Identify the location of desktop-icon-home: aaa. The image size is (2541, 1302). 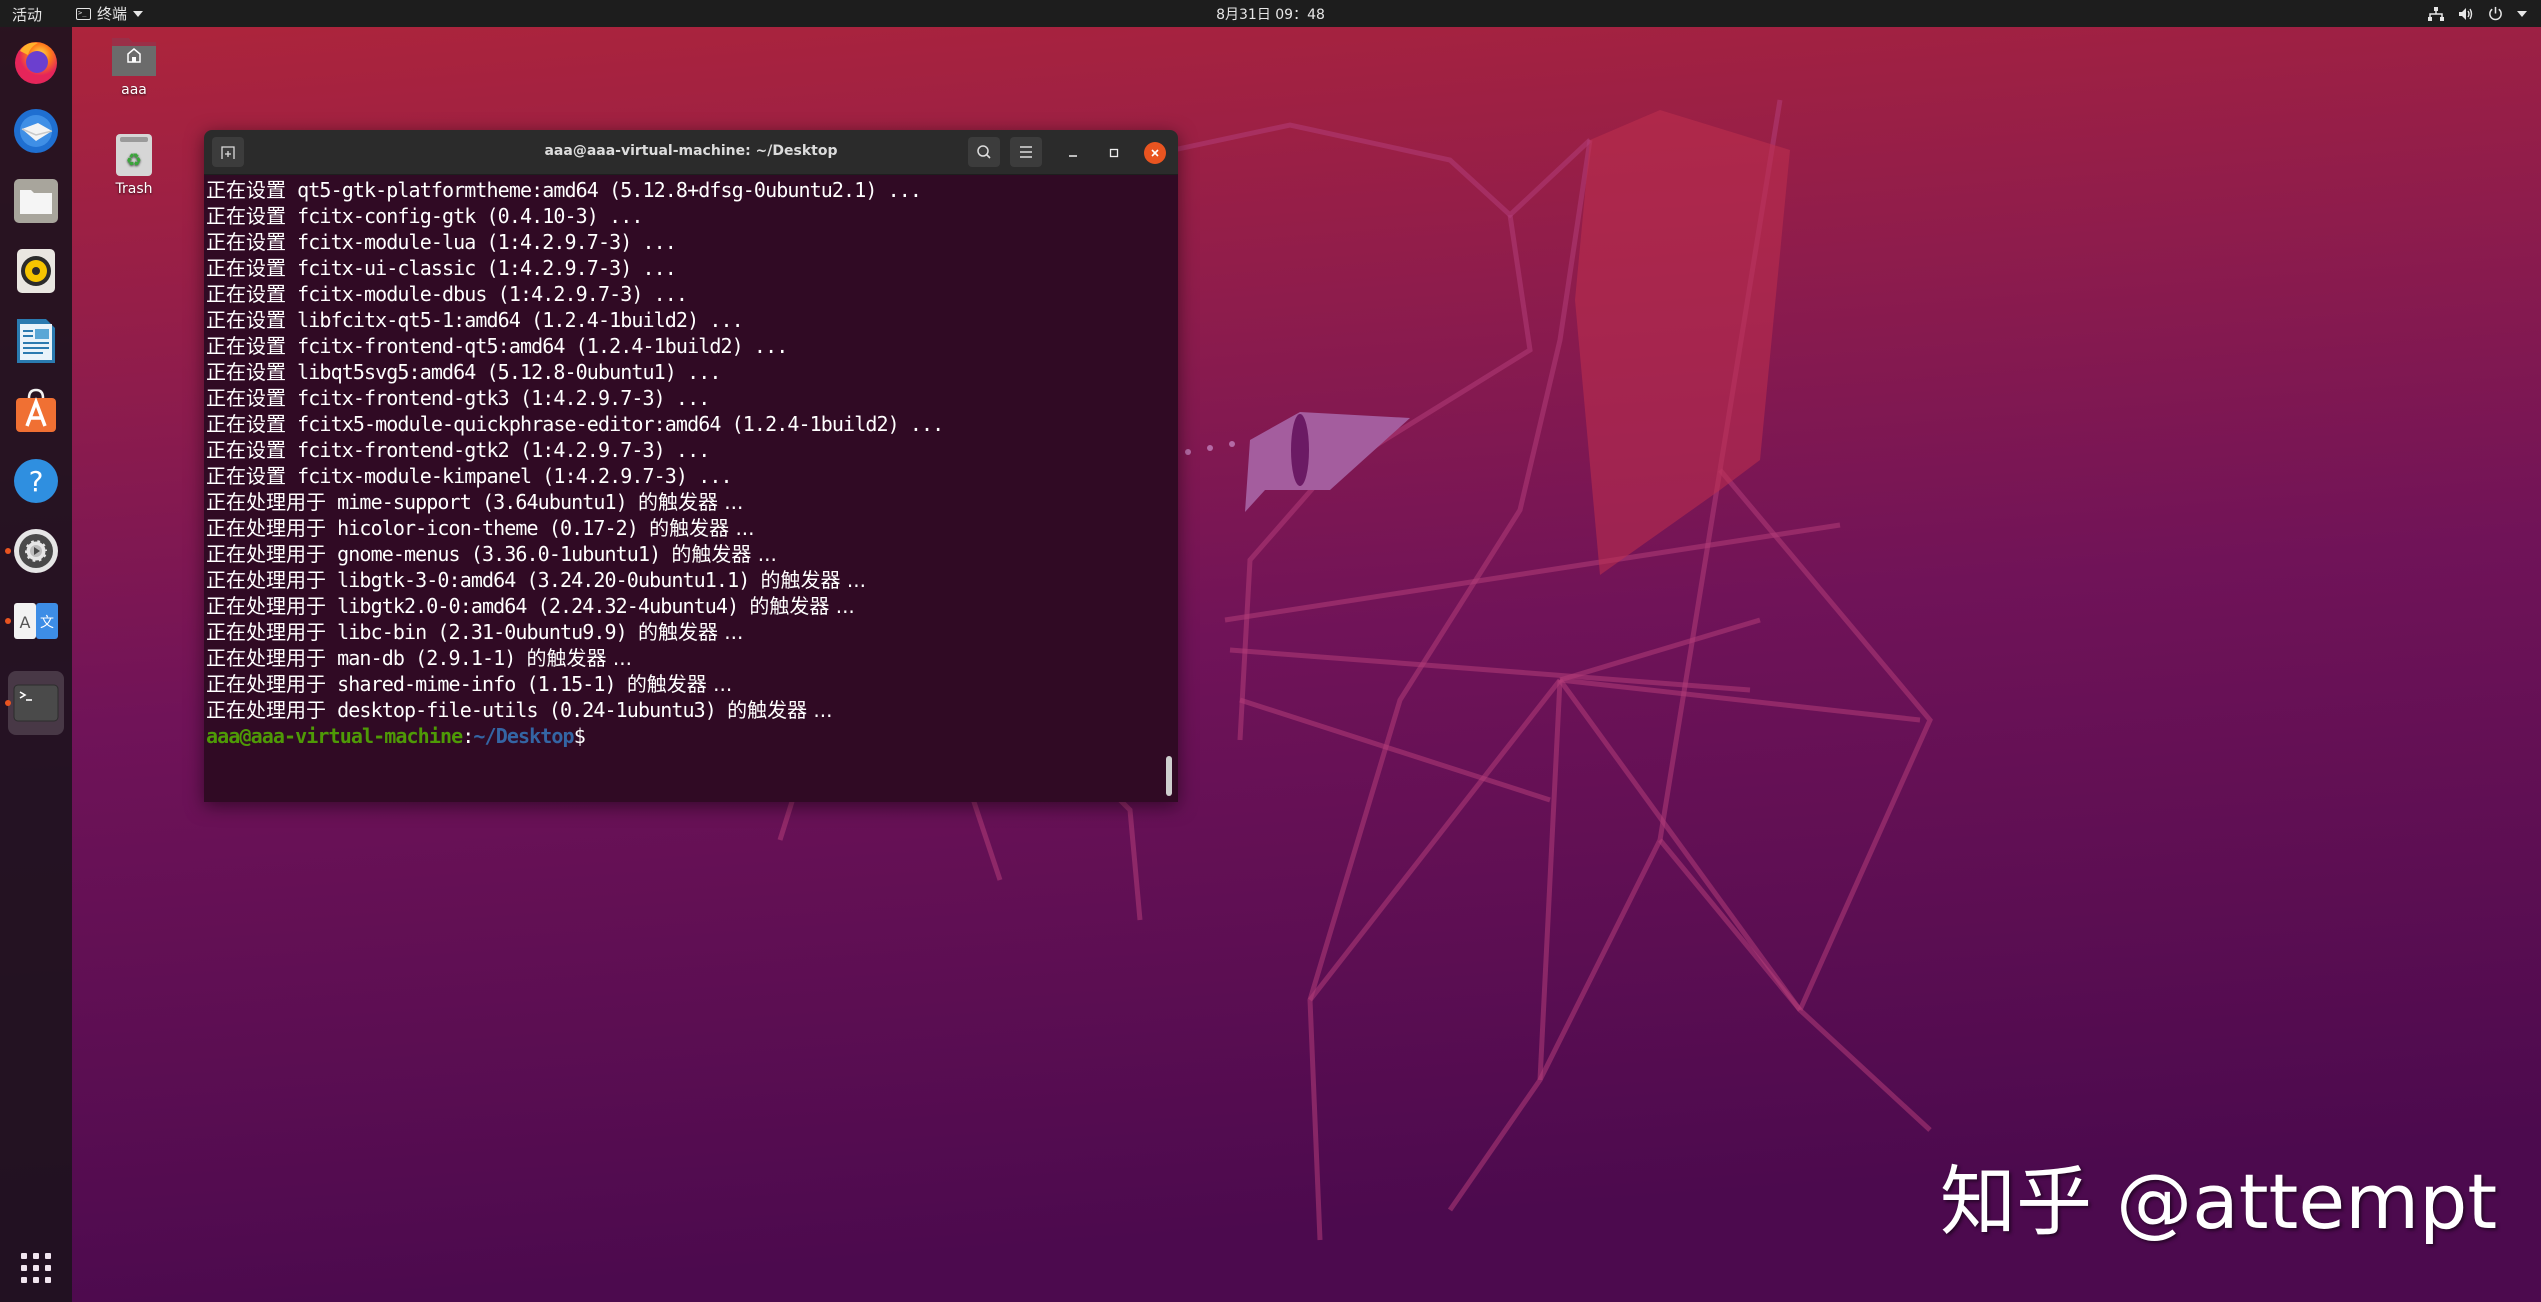
(134, 66).